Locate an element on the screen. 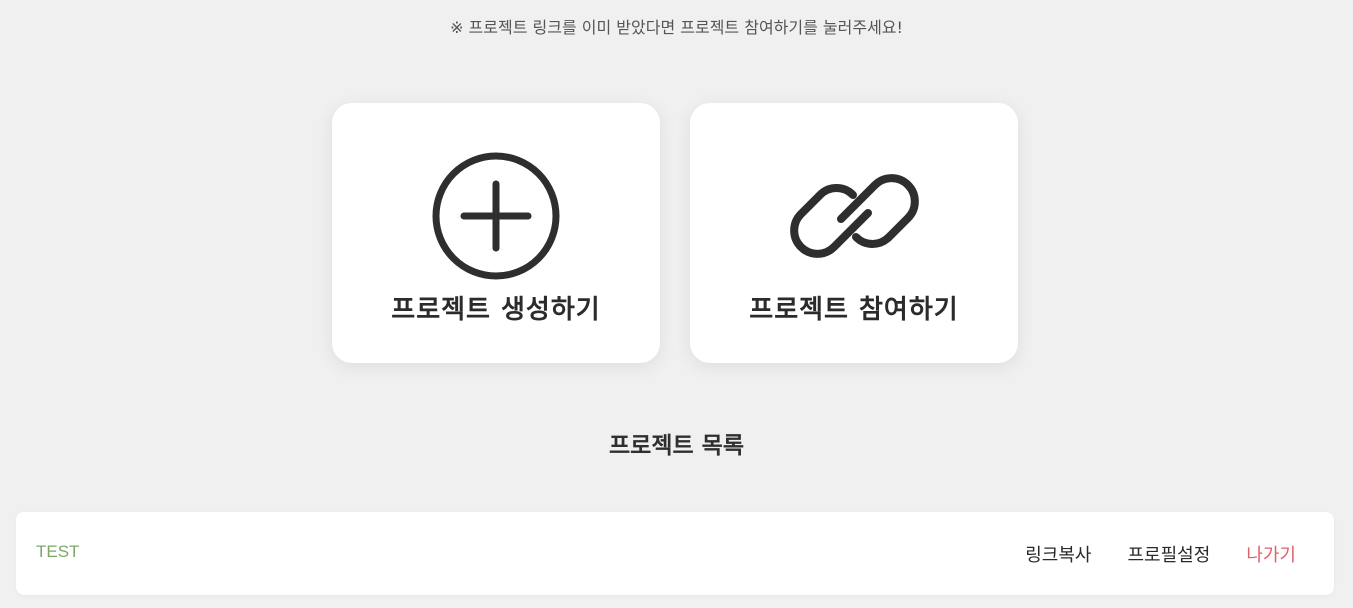 The image size is (1353, 608). project-list-title: 프로젝트 목록 is located at coordinates (676, 446).